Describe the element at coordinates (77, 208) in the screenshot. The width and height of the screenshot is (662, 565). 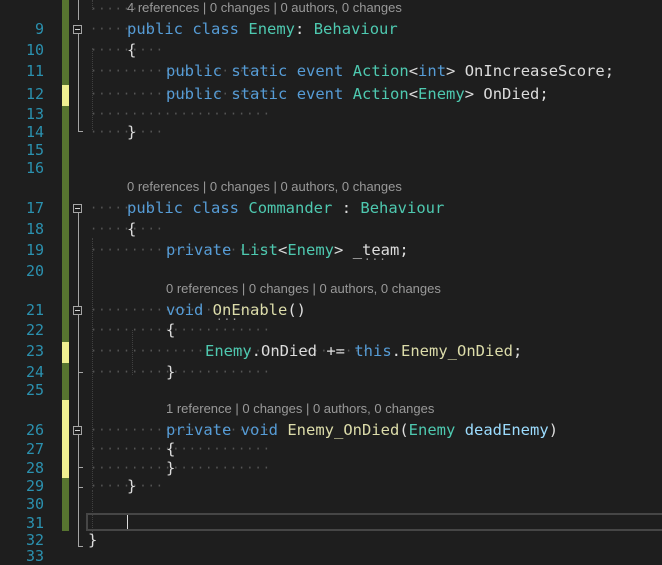
I see `collapse-commander-class-icon` at that location.